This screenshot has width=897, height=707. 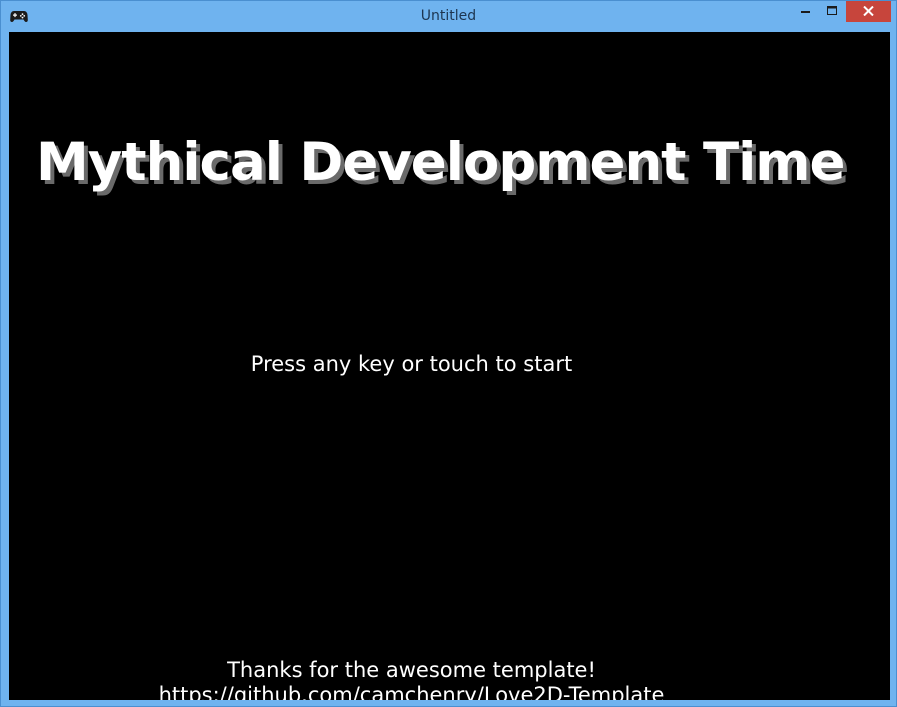 What do you see at coordinates (411, 364) in the screenshot?
I see `start-prompt: Press any key or touch to start` at bounding box center [411, 364].